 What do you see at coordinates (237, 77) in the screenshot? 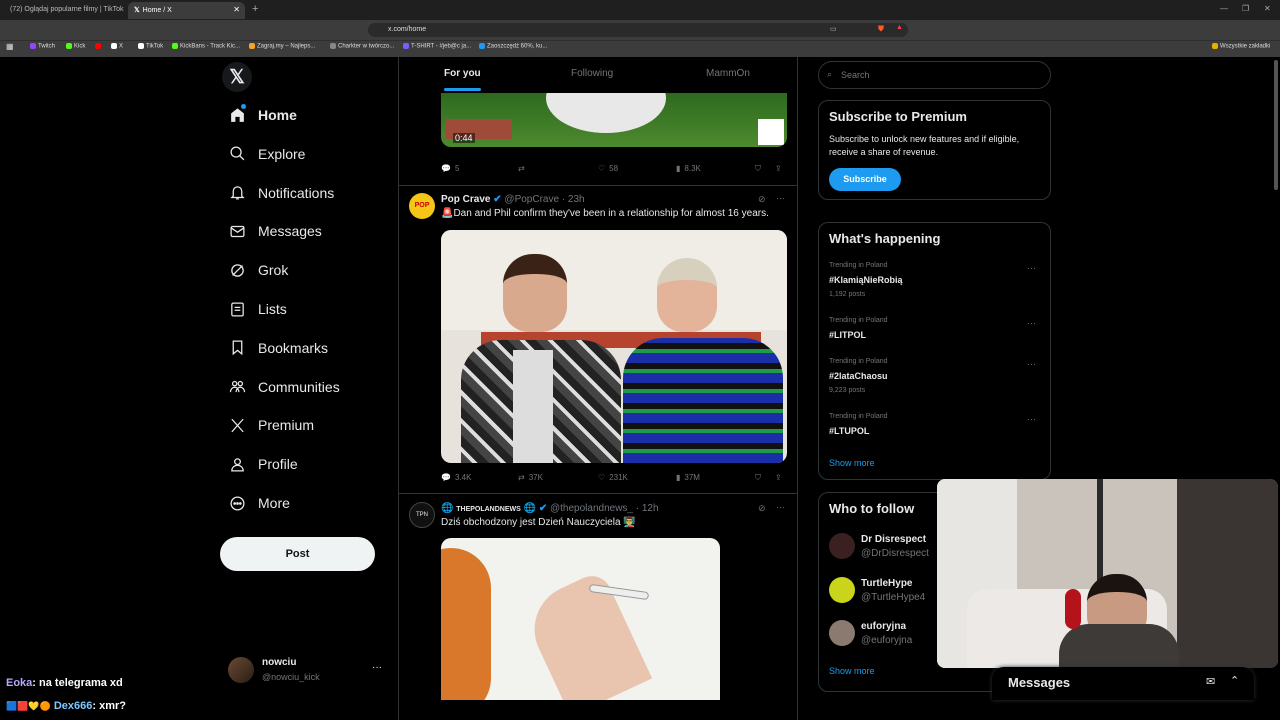
I see `x-logo-icon: 𝕏` at bounding box center [237, 77].